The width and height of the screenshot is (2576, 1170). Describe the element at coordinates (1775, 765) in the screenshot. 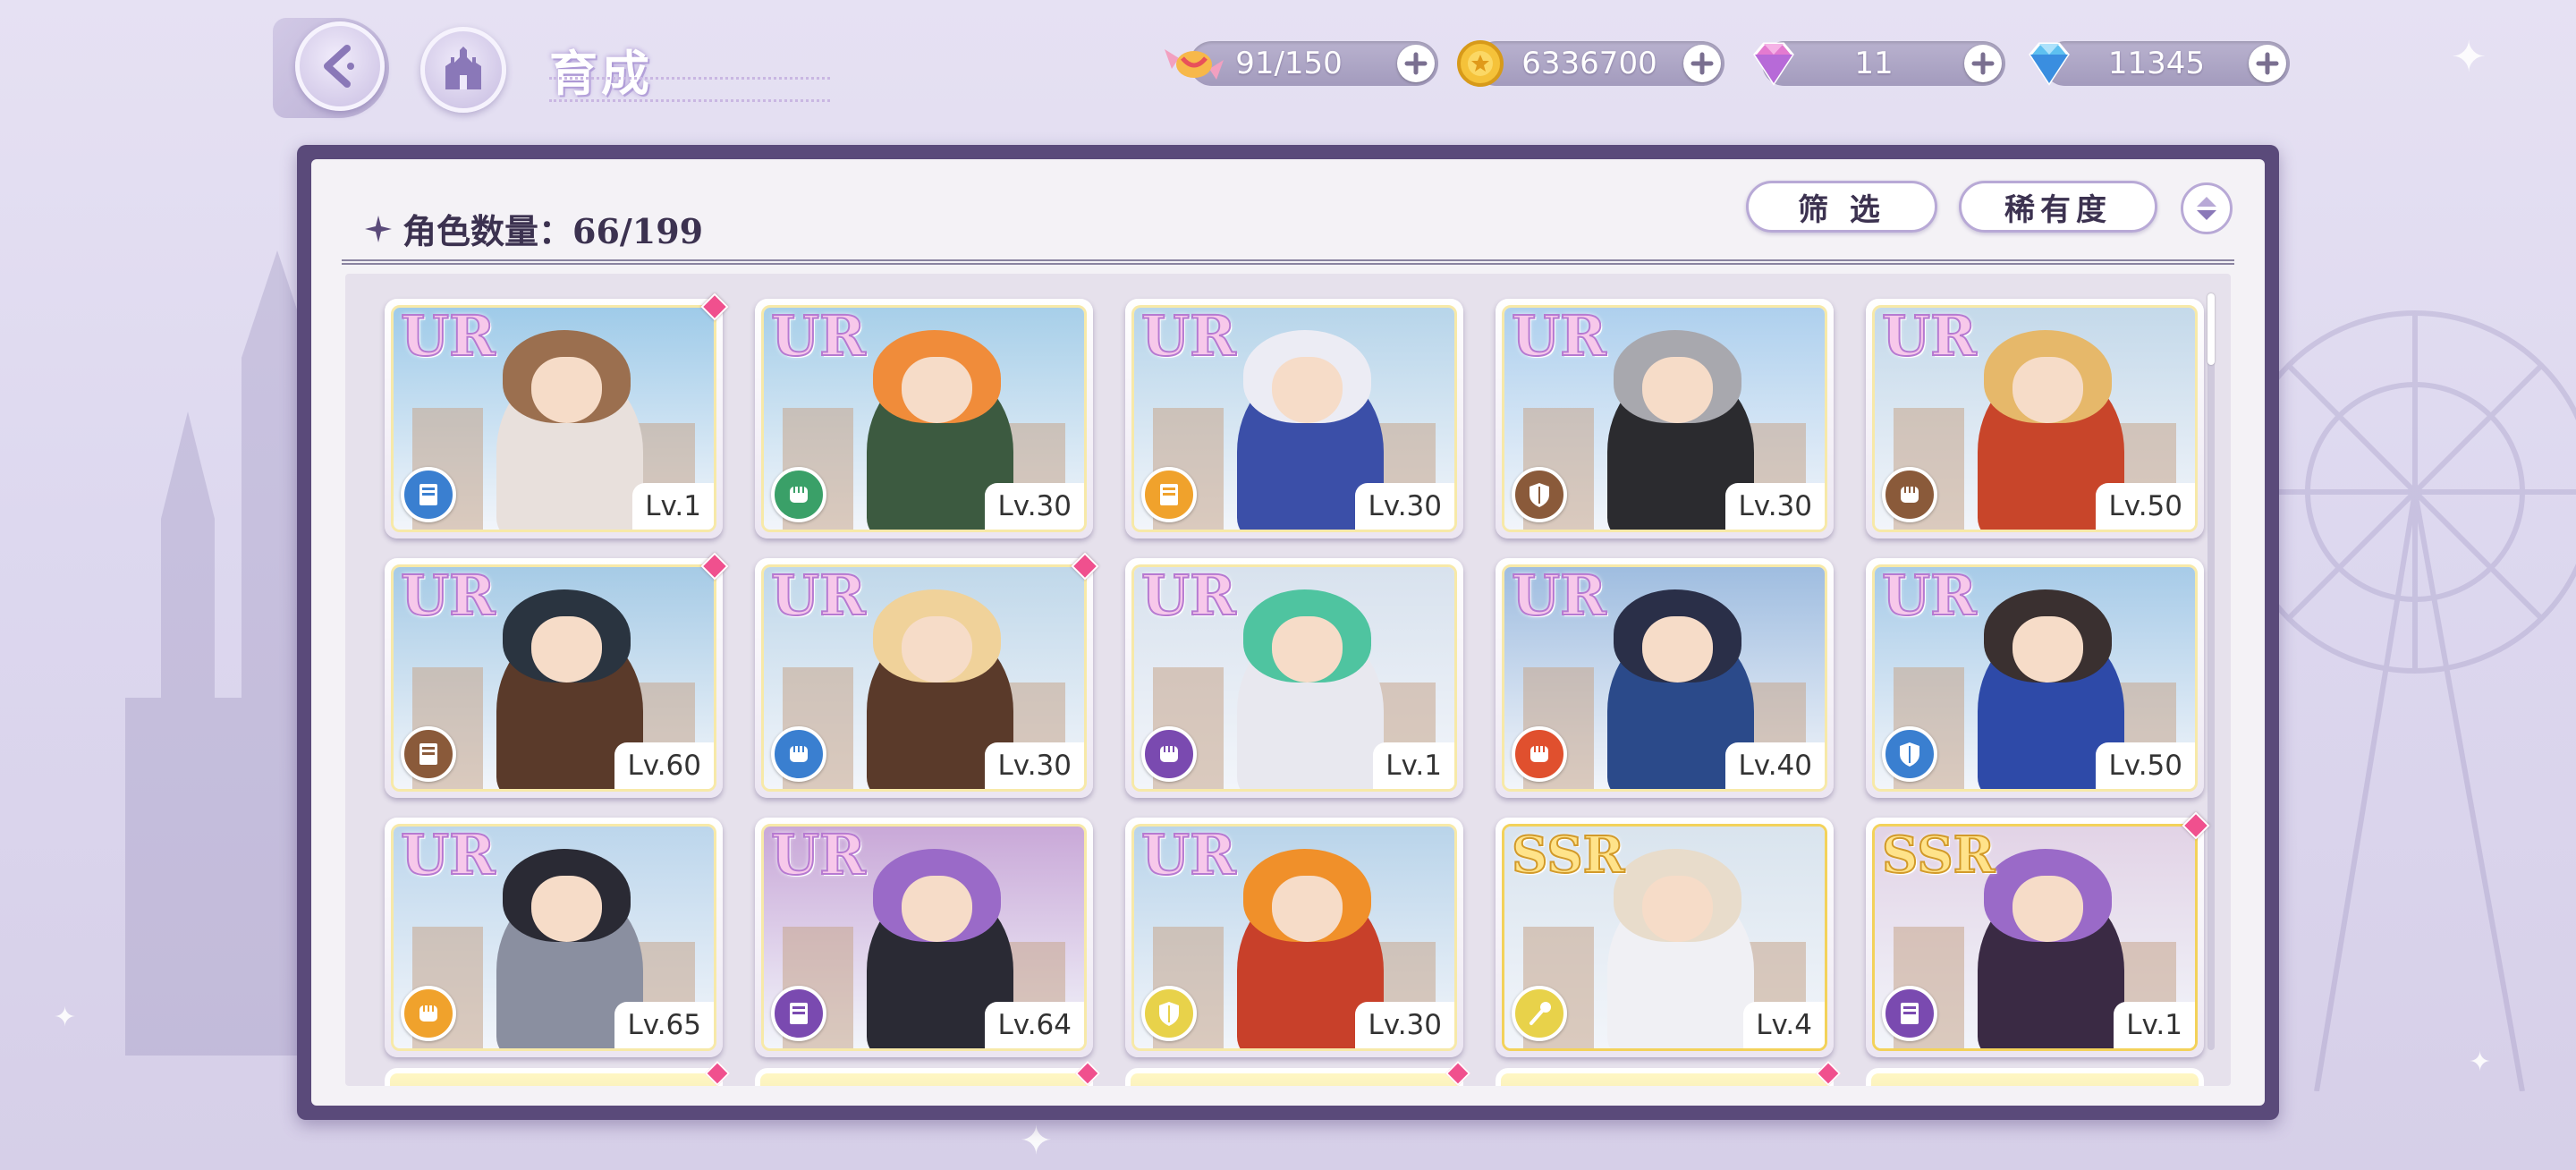

I see `character-level: Lv.40` at that location.